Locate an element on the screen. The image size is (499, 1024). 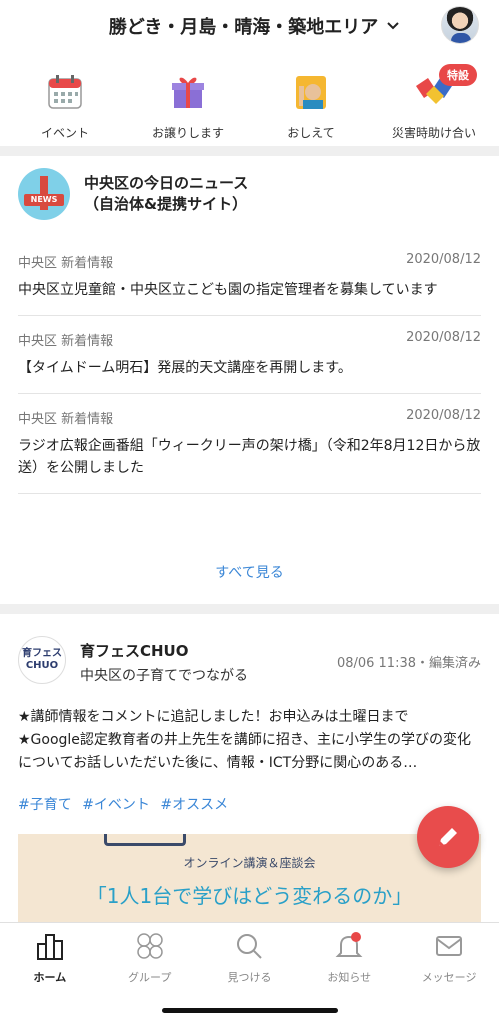
home-indicator is located at coordinates (250, 1010).